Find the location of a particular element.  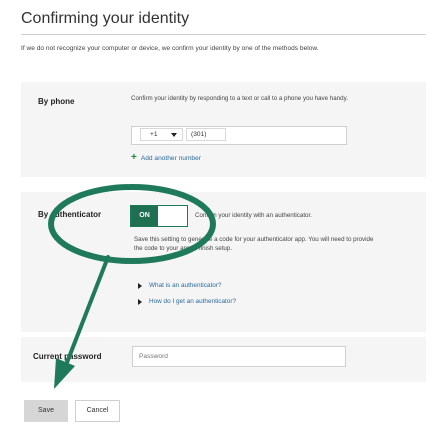

authenticator-label: By authenticator is located at coordinates (70, 214).